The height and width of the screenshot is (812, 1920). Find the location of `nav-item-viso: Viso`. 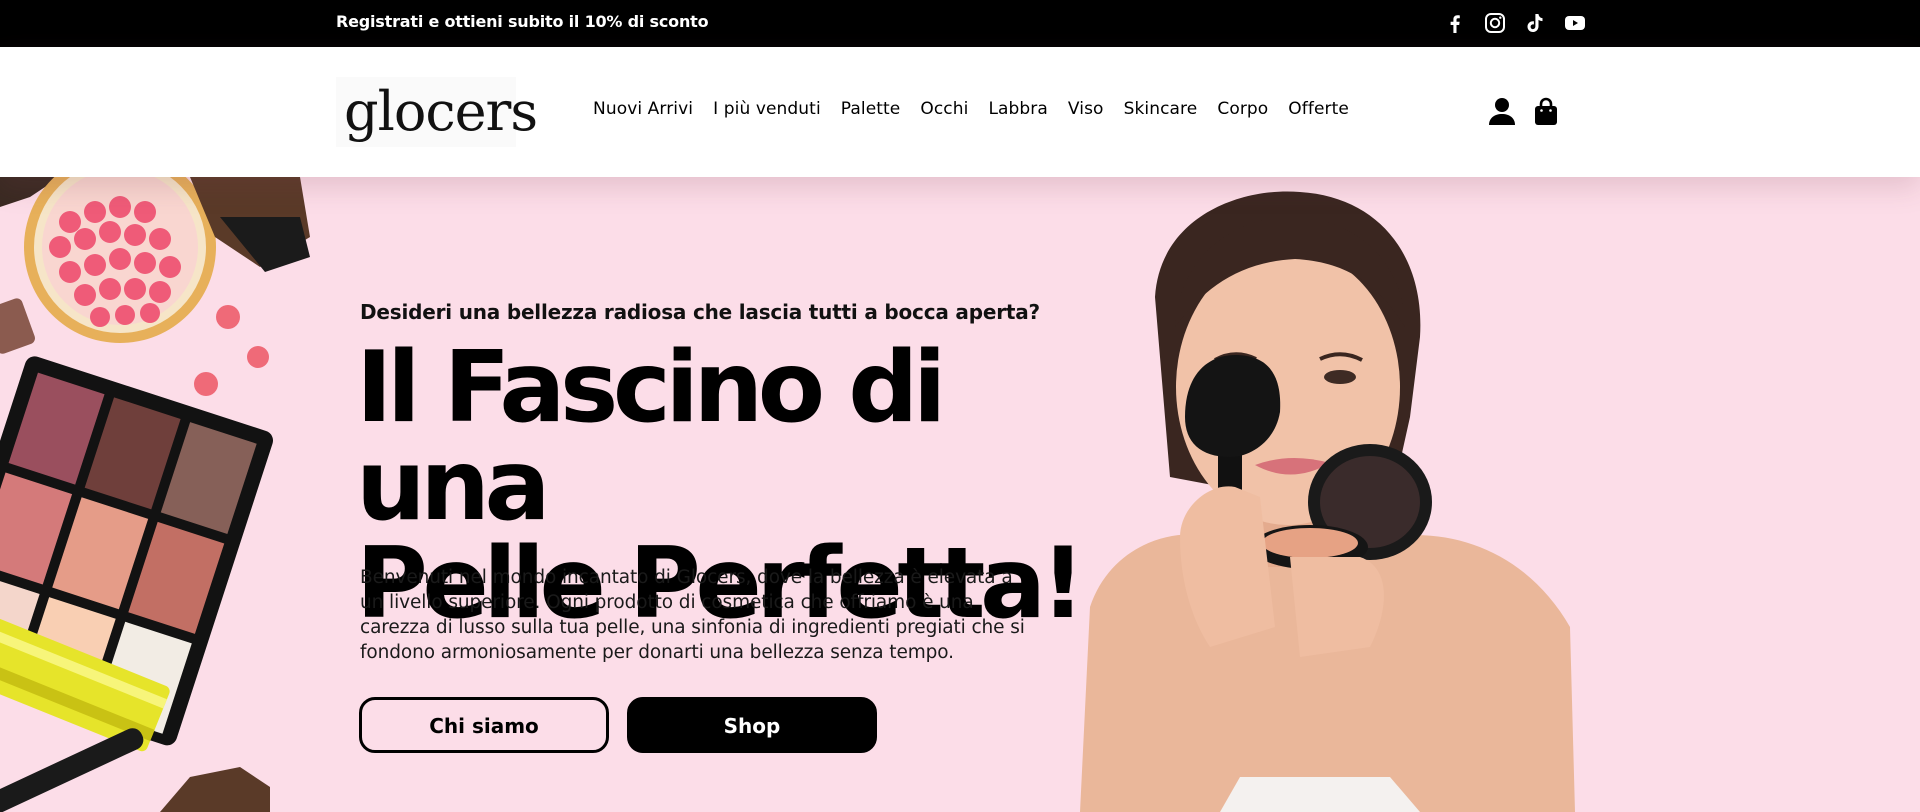

nav-item-viso: Viso is located at coordinates (1086, 109).